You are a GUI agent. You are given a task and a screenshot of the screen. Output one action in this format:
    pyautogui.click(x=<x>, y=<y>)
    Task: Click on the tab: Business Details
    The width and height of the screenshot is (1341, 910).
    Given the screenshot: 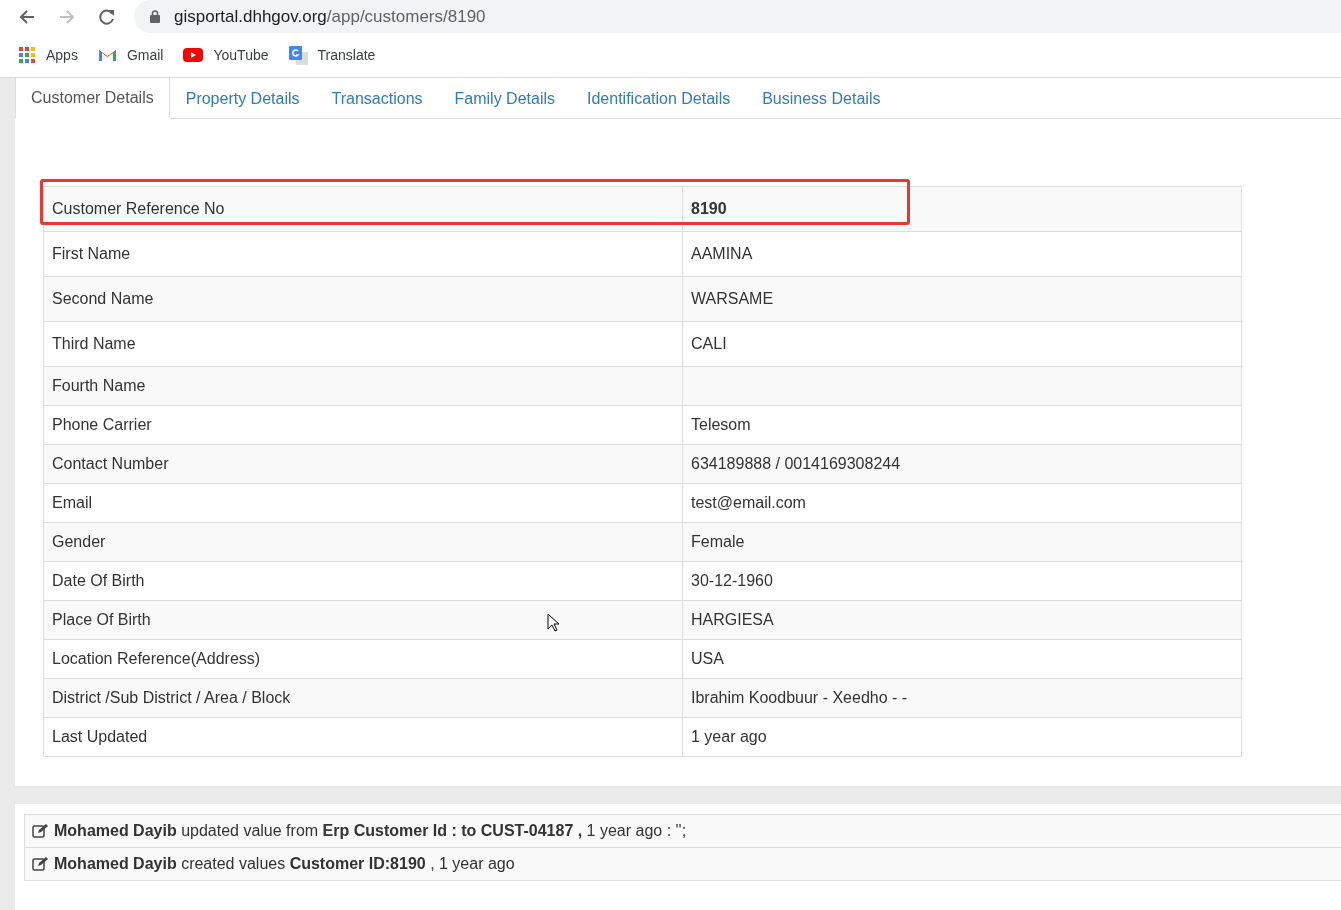 What is the action you would take?
    pyautogui.click(x=821, y=98)
    